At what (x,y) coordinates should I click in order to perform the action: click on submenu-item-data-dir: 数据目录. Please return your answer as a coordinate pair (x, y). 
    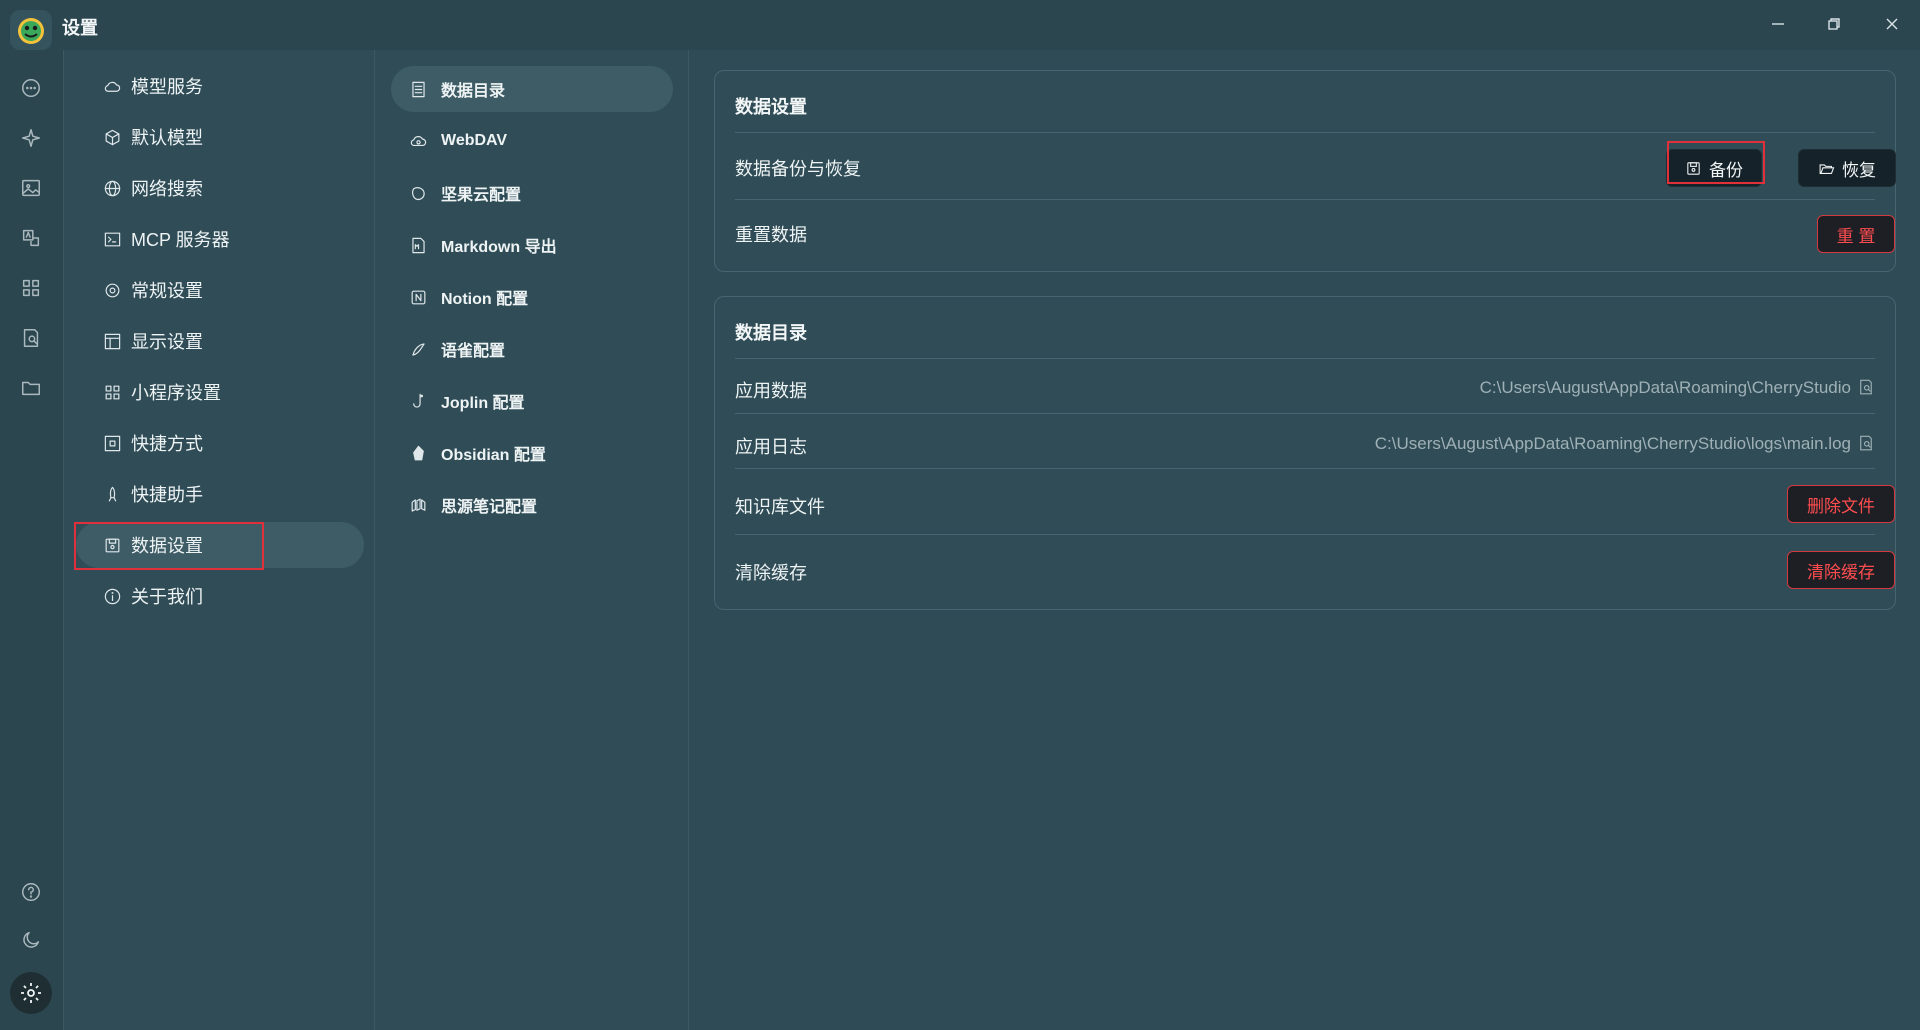
    Looking at the image, I should click on (532, 89).